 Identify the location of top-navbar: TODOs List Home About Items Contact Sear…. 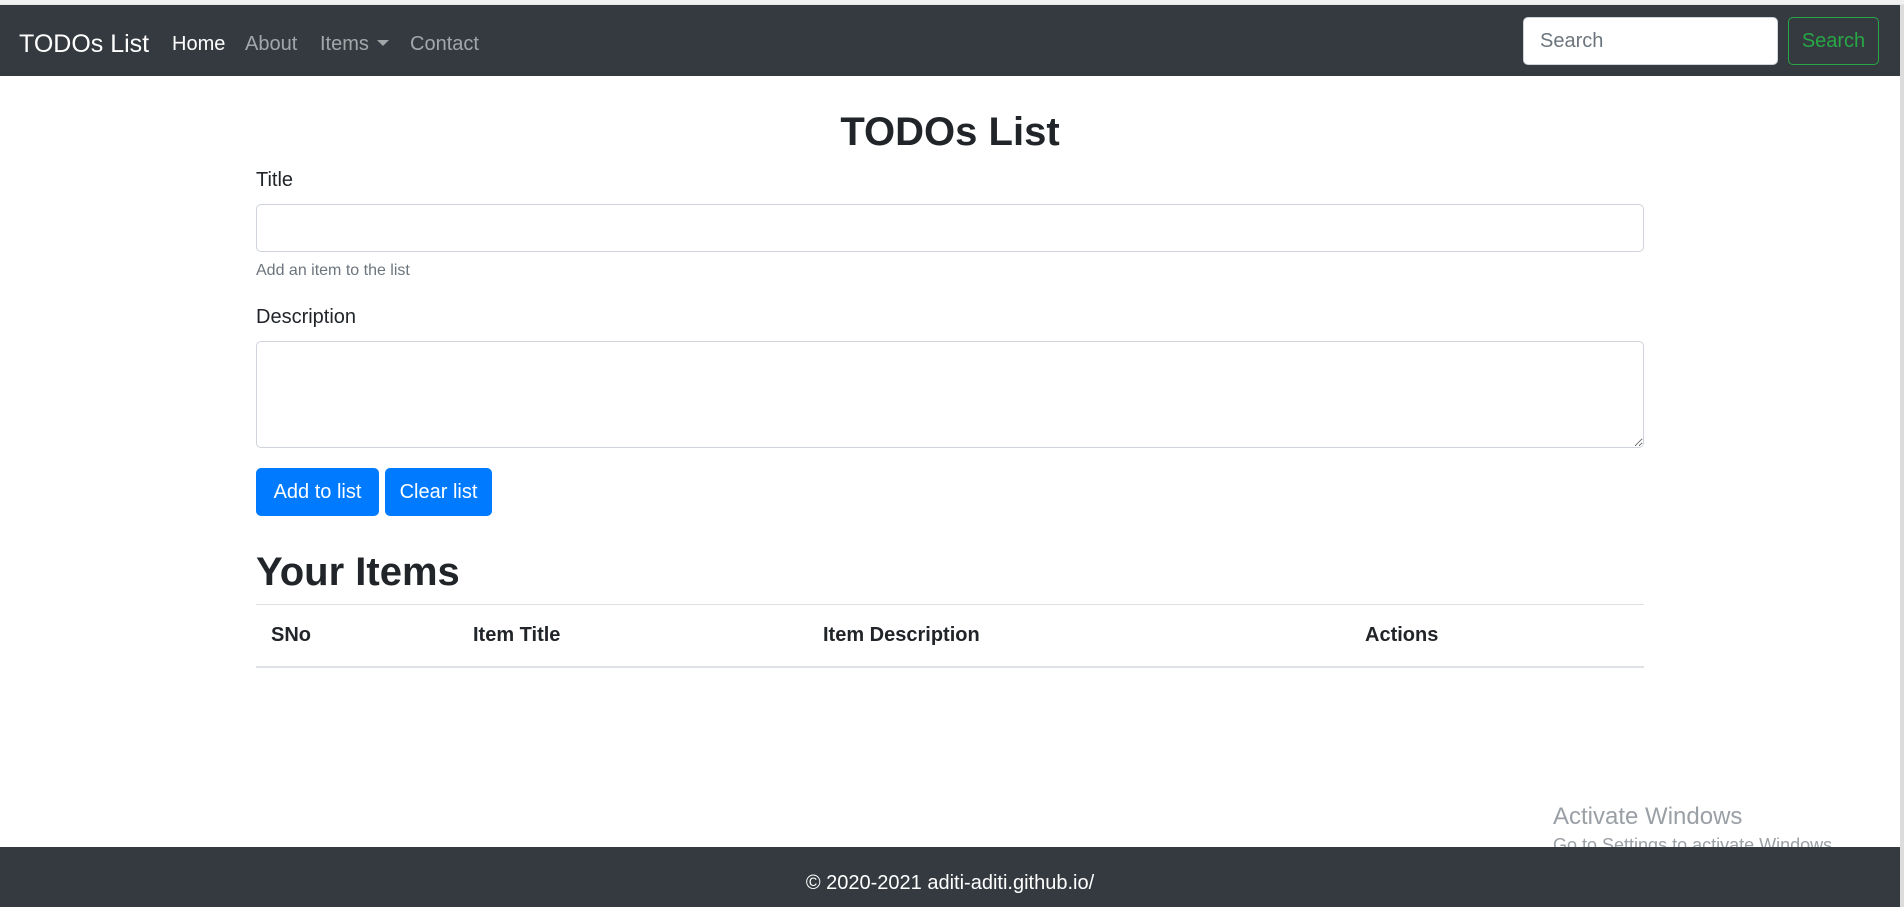
(950, 40).